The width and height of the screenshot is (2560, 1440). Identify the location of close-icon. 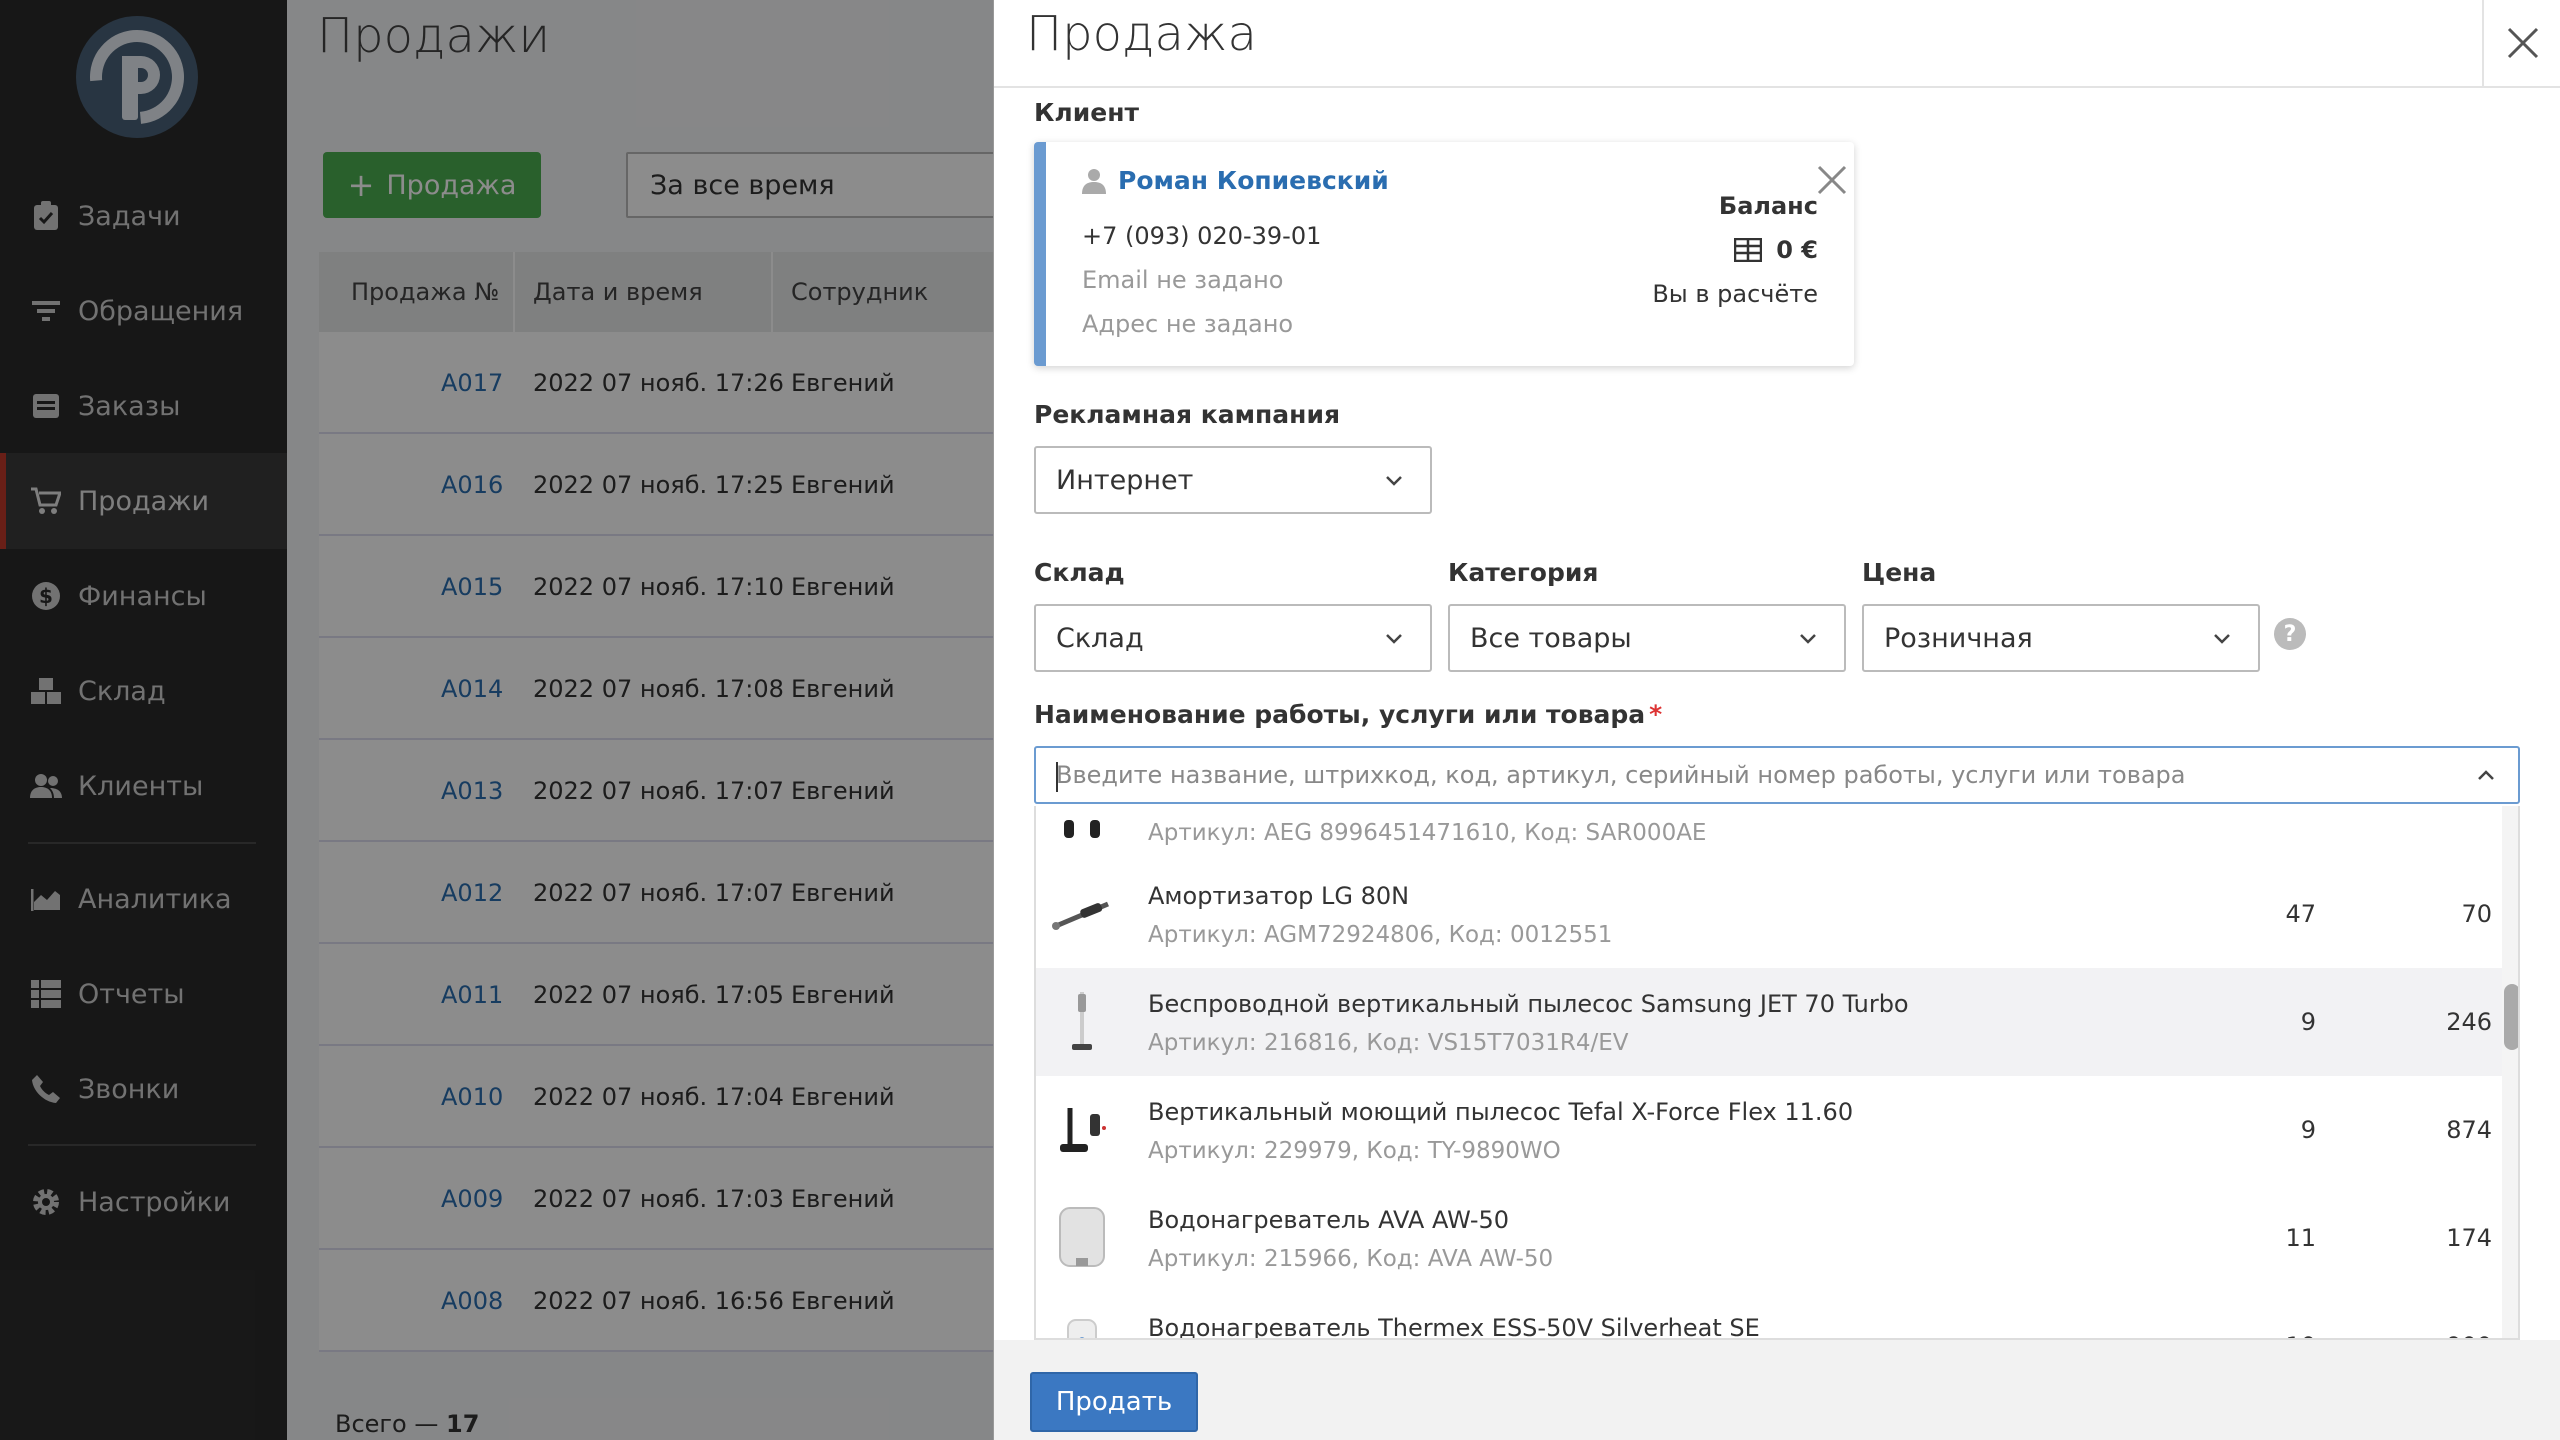
(2522, 43).